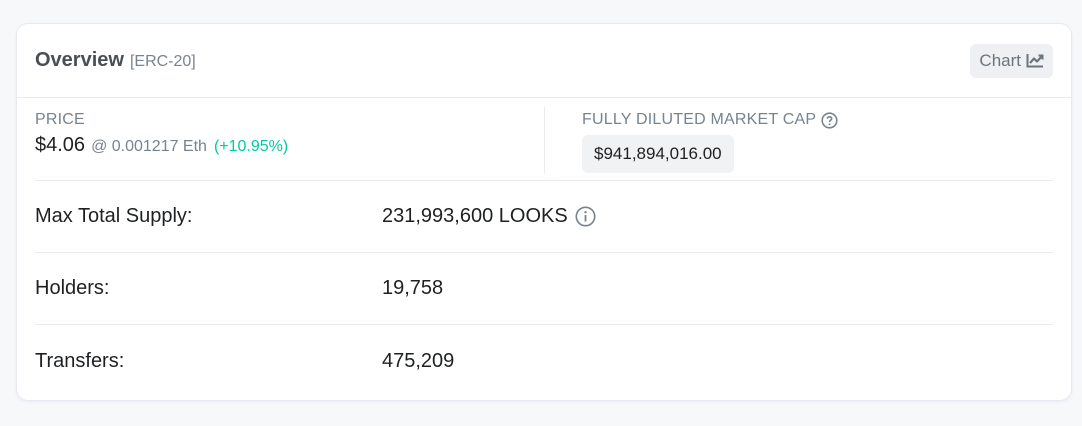 The image size is (1082, 426). I want to click on transfers-label: Transfers:, so click(80, 360).